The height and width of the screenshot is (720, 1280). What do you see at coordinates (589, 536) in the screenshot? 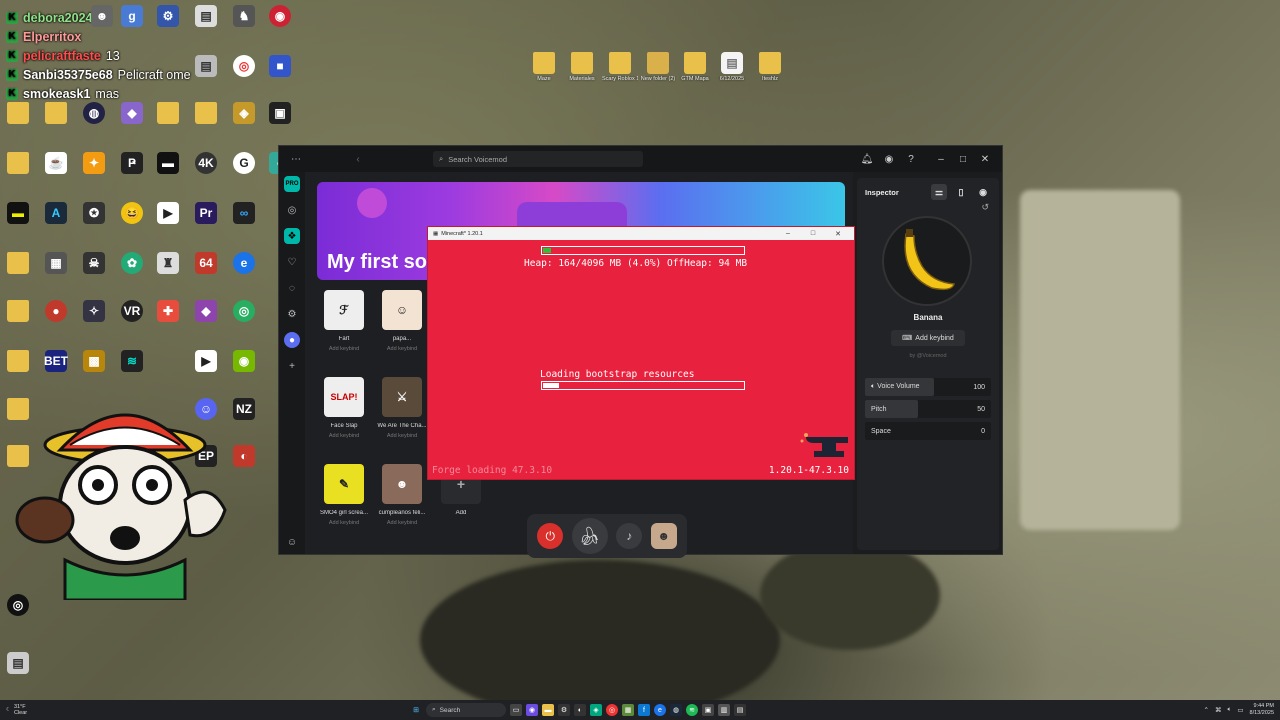
I see `banana-voice-icon: 🍌︎` at bounding box center [589, 536].